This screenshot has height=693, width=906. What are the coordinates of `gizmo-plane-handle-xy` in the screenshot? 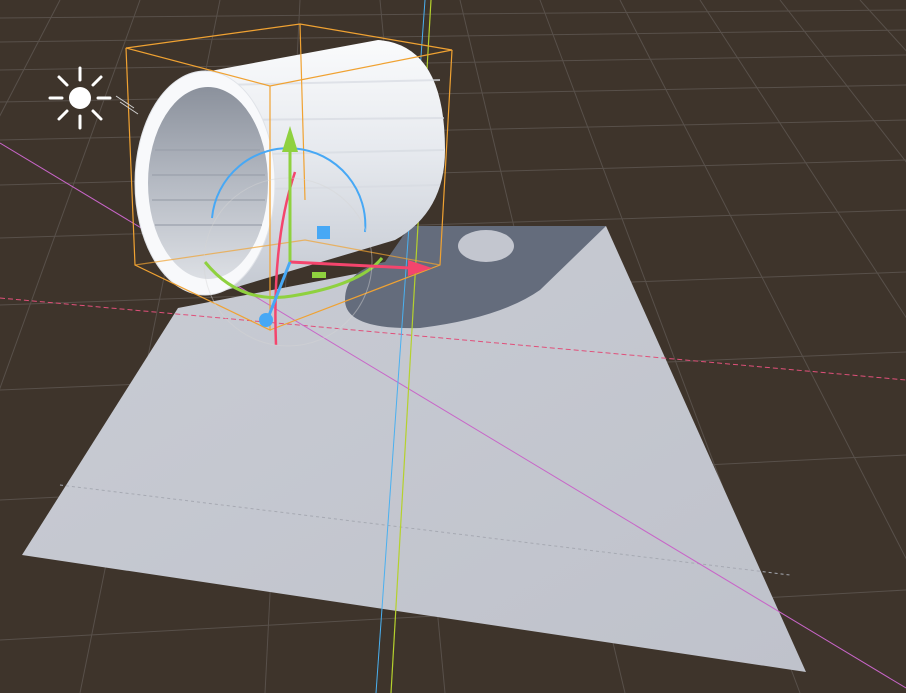 It's located at (323, 232).